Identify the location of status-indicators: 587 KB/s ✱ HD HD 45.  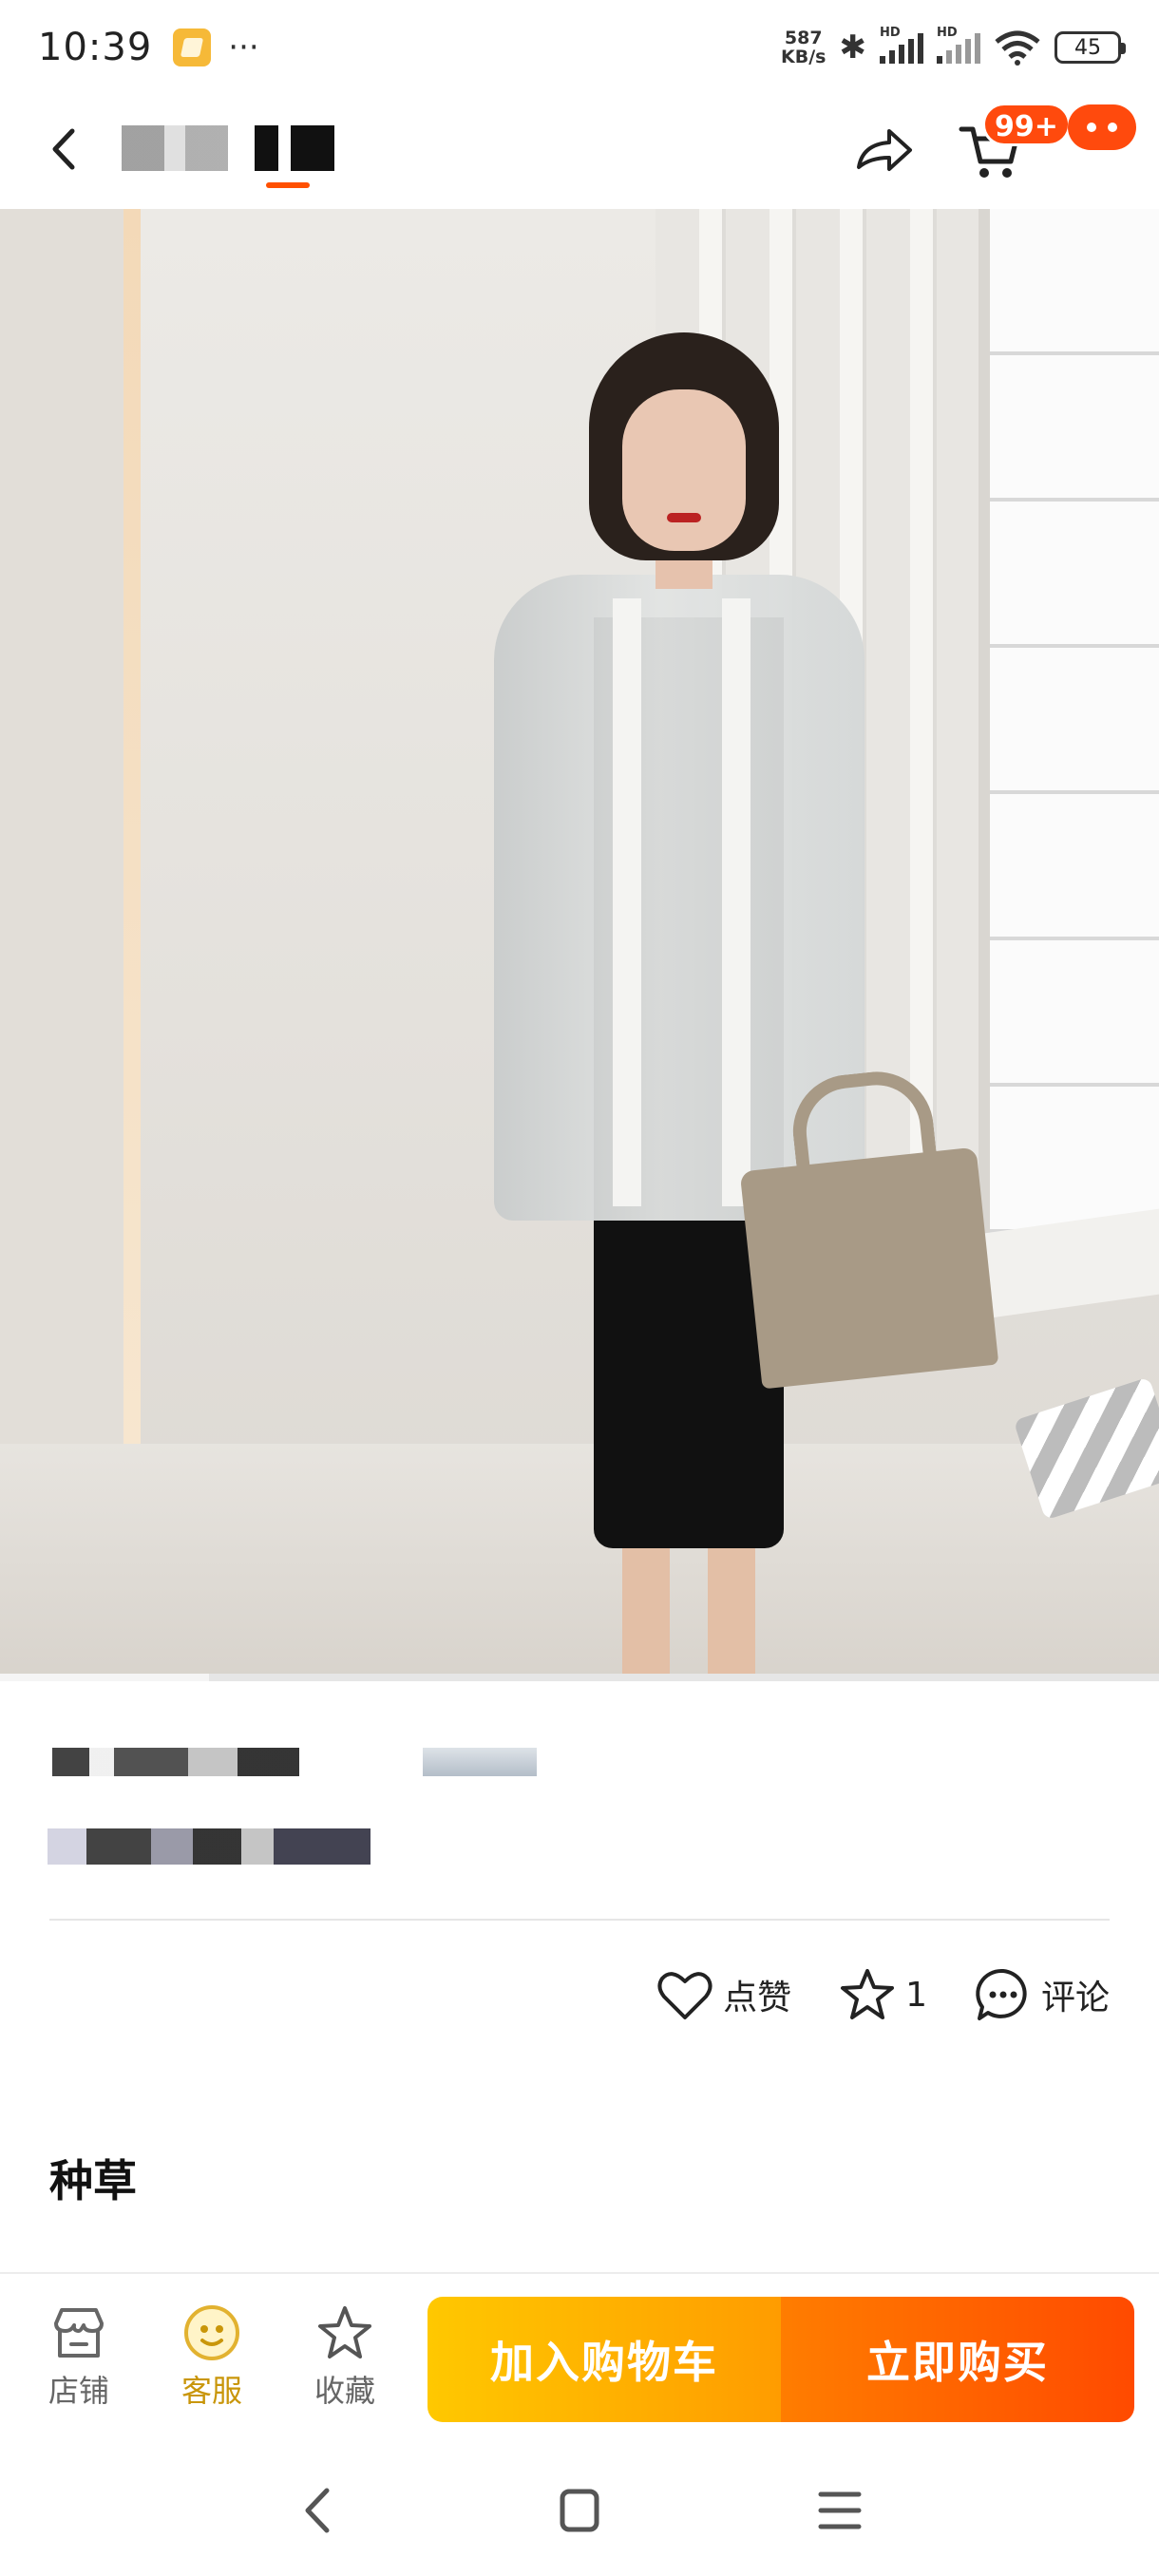
(953, 46).